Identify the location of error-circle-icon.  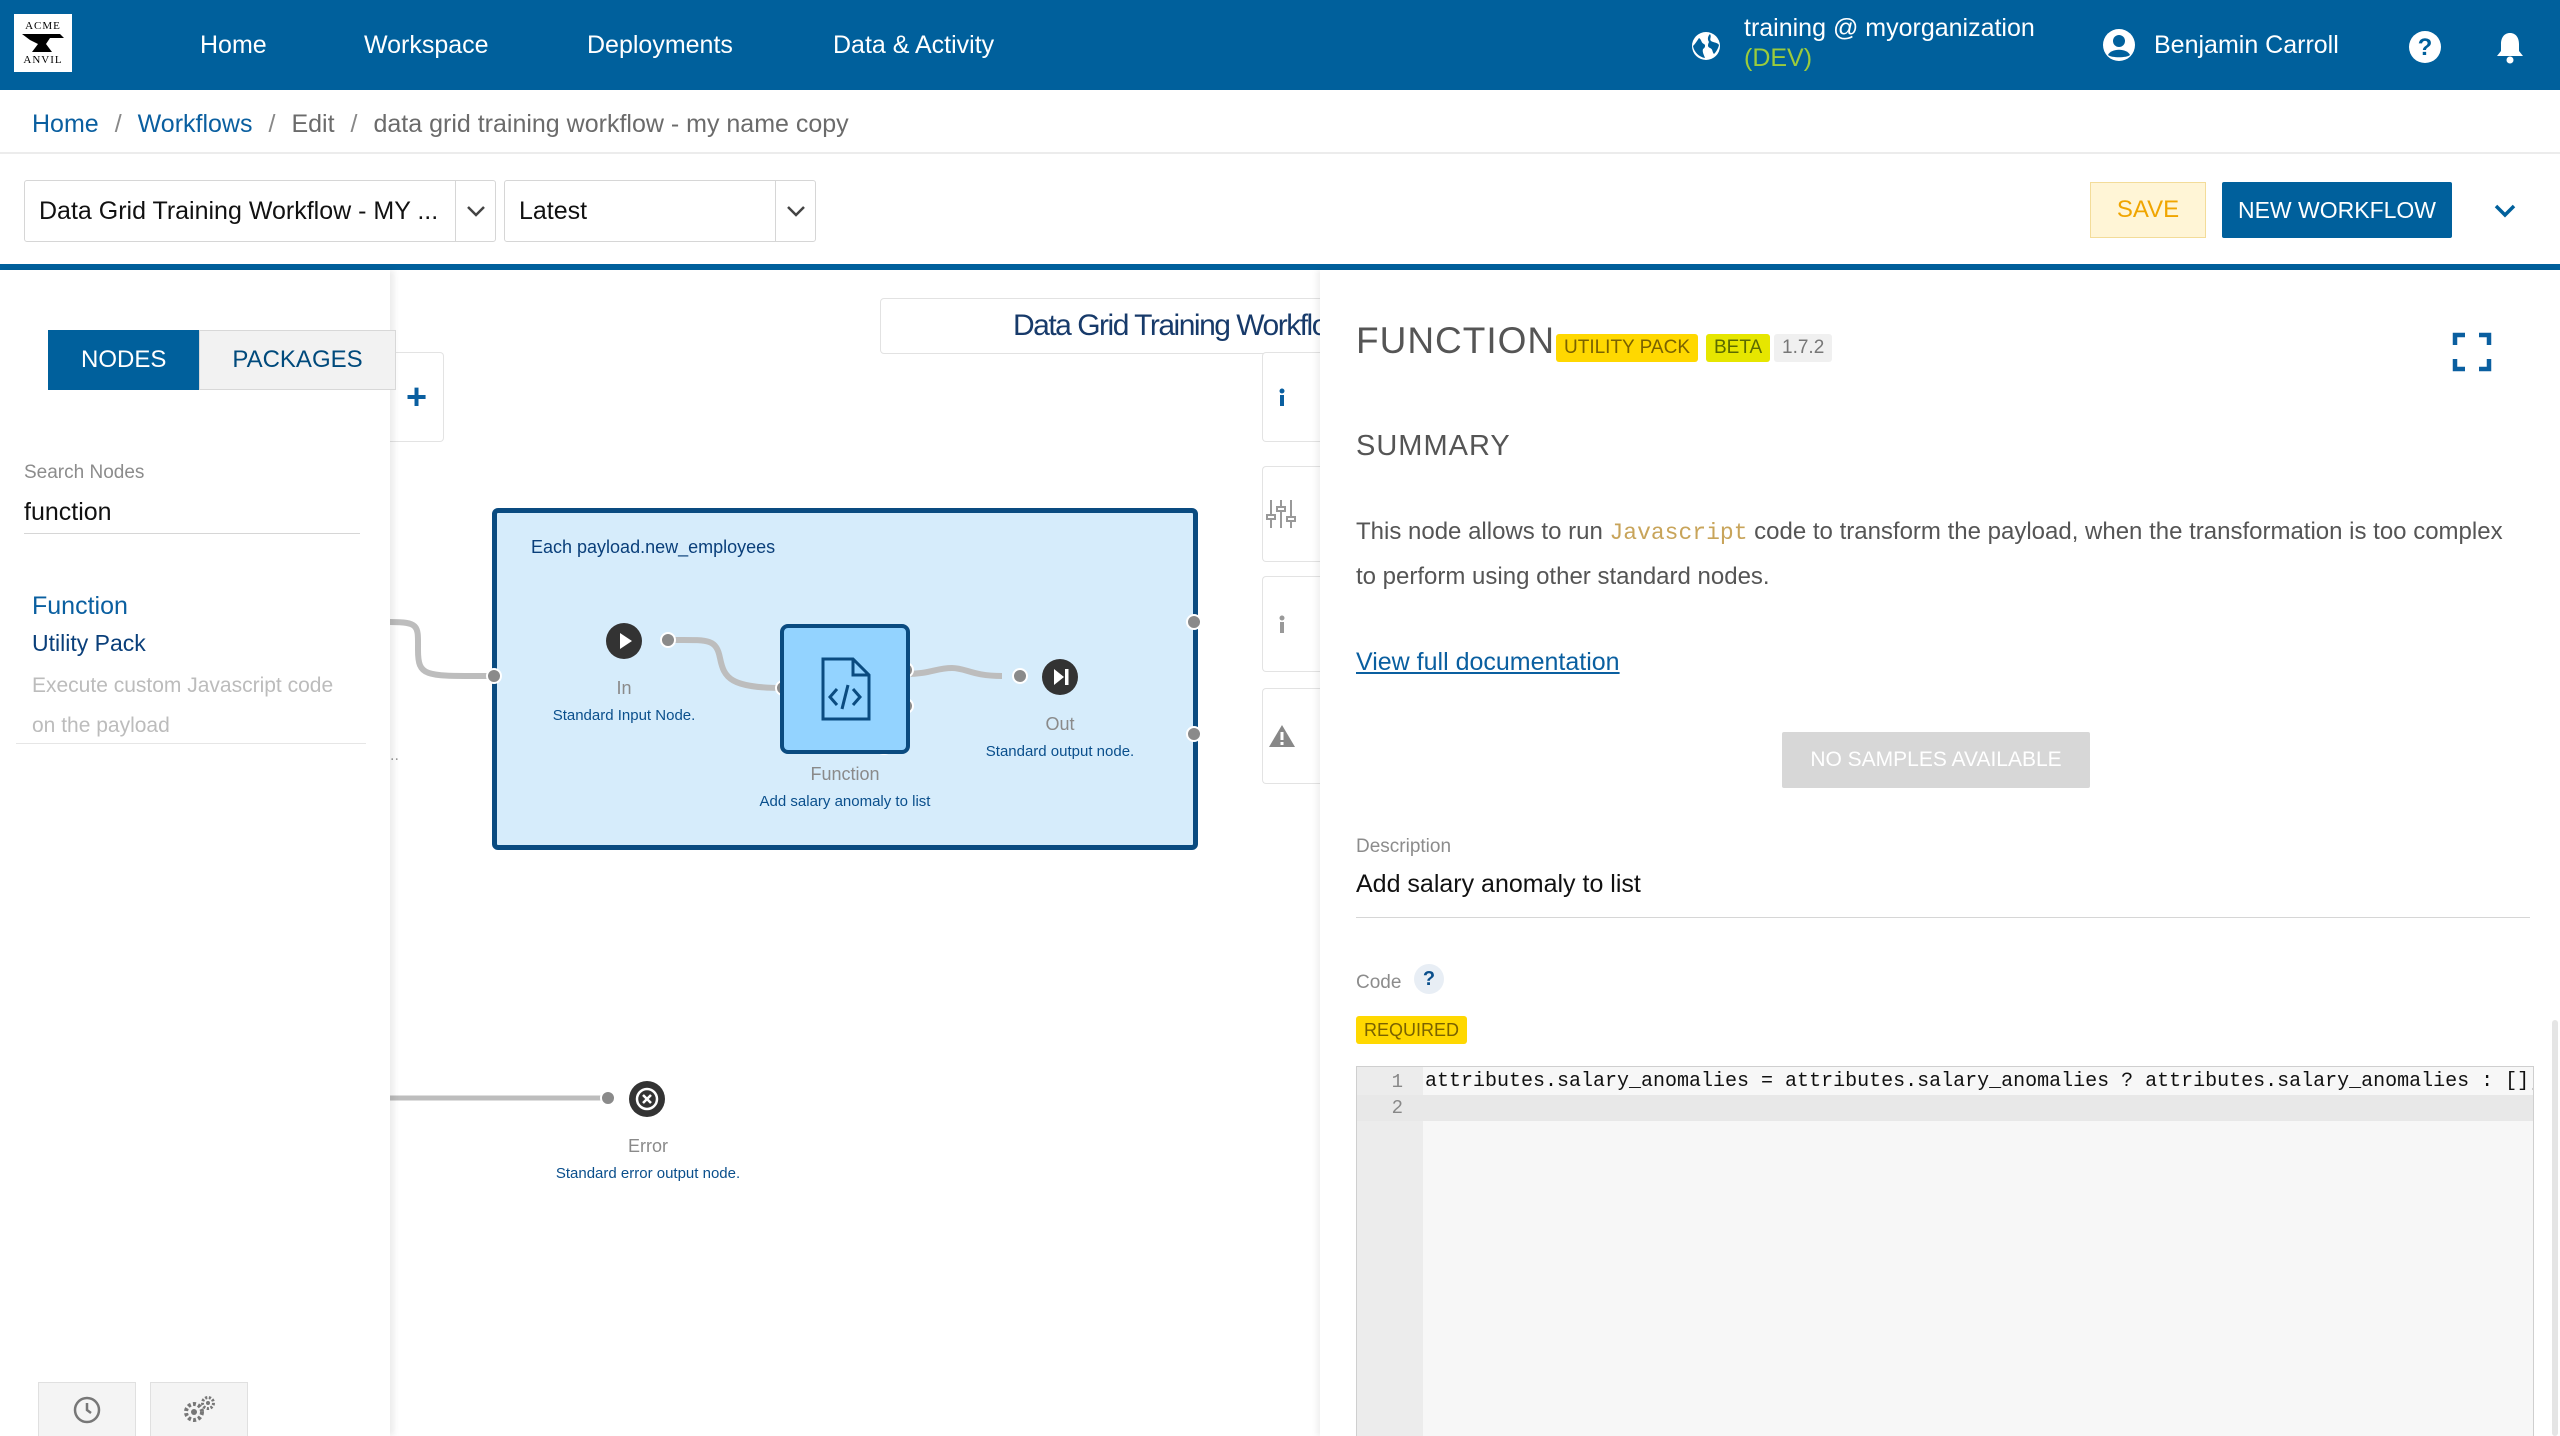
(647, 1099).